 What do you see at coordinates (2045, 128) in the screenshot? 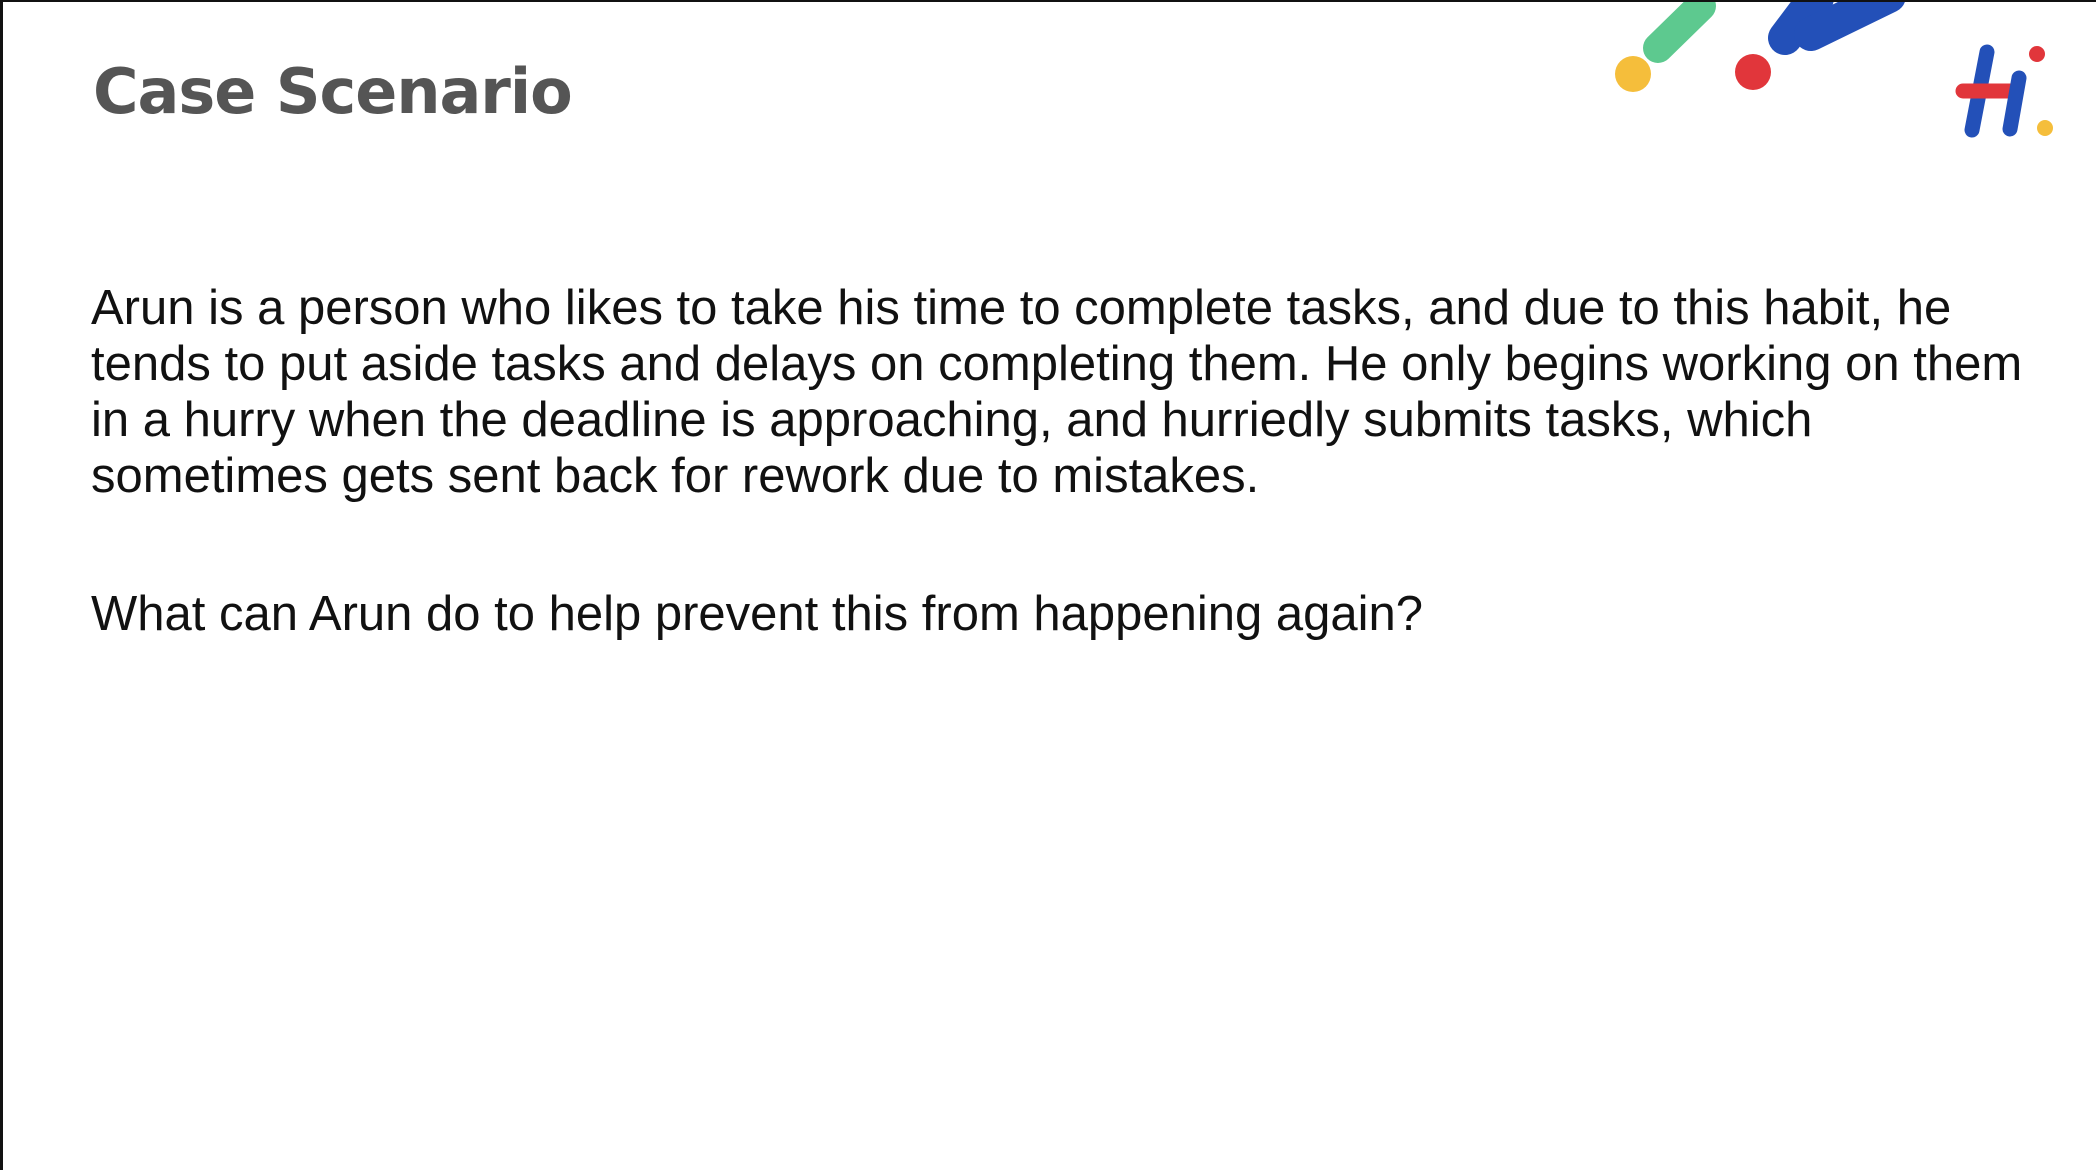
I see `logo-yellow-dot` at bounding box center [2045, 128].